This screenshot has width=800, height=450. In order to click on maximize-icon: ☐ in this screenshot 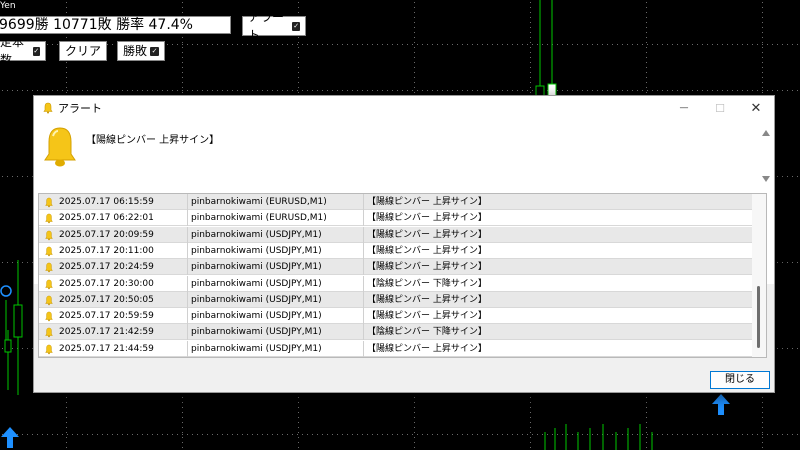, I will do `click(720, 108)`.